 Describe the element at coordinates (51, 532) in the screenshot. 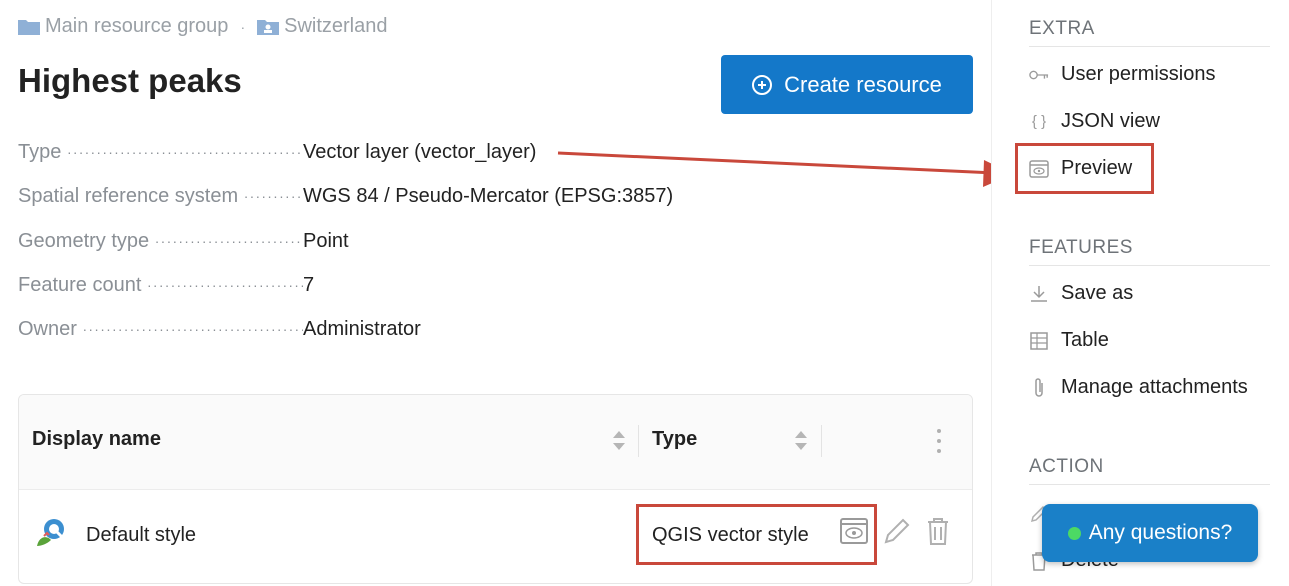

I see `qgis-style-icon` at that location.